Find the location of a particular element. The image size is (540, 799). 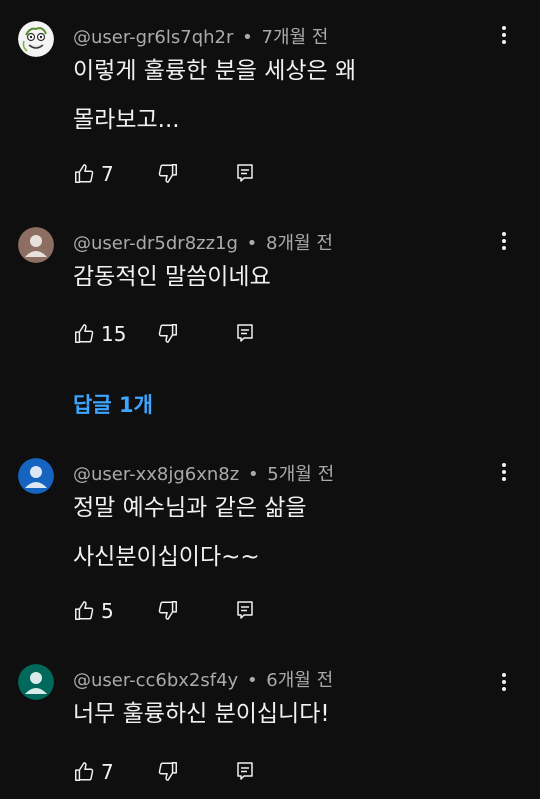

comment-time: 6개월 전 is located at coordinates (300, 680).